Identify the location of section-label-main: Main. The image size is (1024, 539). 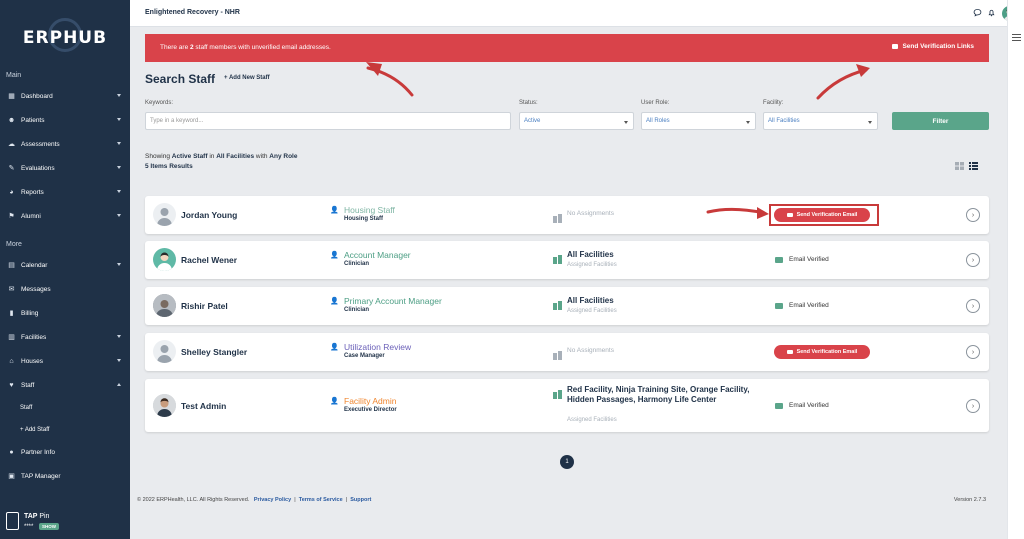
(14, 75).